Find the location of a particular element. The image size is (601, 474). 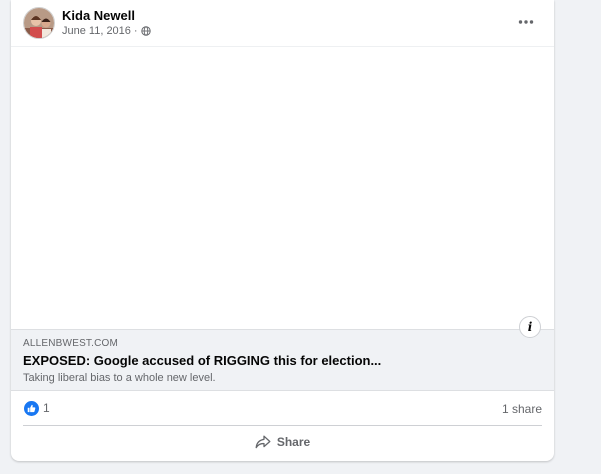

more-options-button is located at coordinates (526, 22).